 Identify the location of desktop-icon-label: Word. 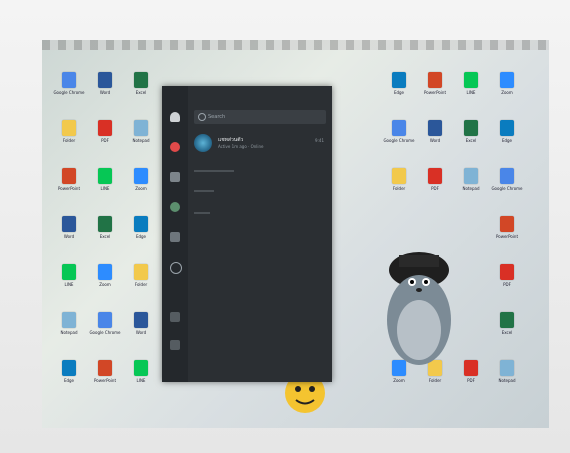
(435, 140).